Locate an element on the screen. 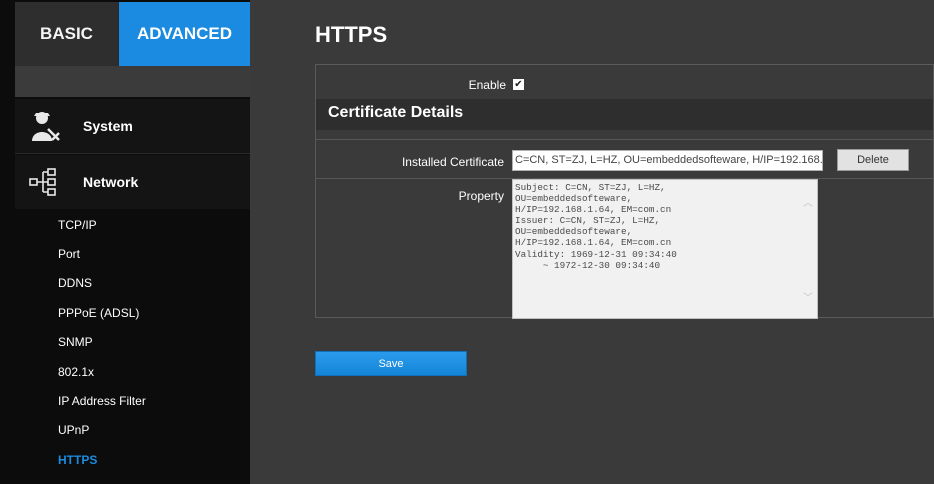 The height and width of the screenshot is (484, 934). sidebar-item-snmp: SNMP is located at coordinates (132, 342).